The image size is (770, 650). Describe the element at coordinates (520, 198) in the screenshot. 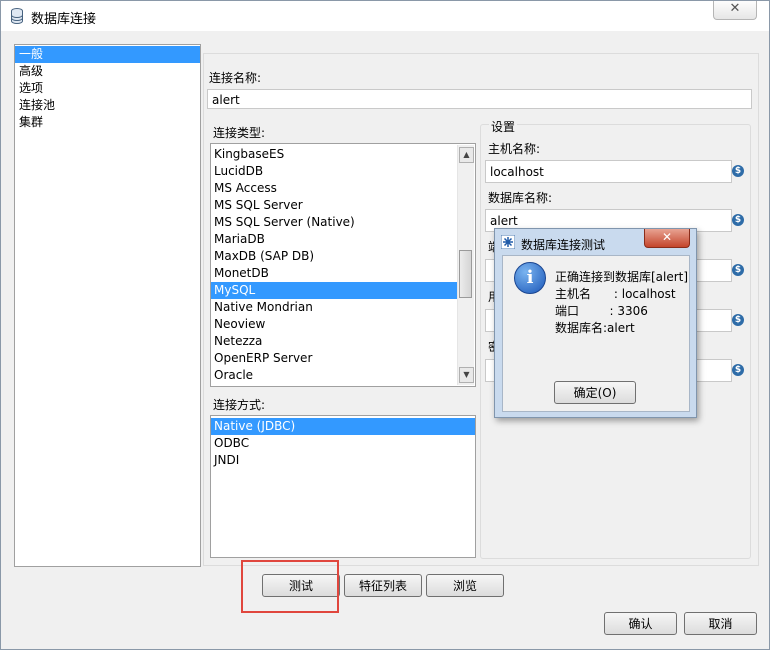

I see `database-name-label: 数据库名称:` at that location.